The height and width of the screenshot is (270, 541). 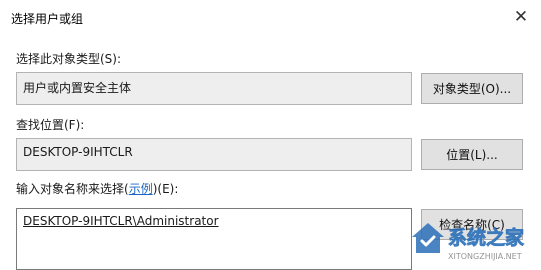 What do you see at coordinates (50, 125) in the screenshot?
I see `location-label: 查找位置(F):` at bounding box center [50, 125].